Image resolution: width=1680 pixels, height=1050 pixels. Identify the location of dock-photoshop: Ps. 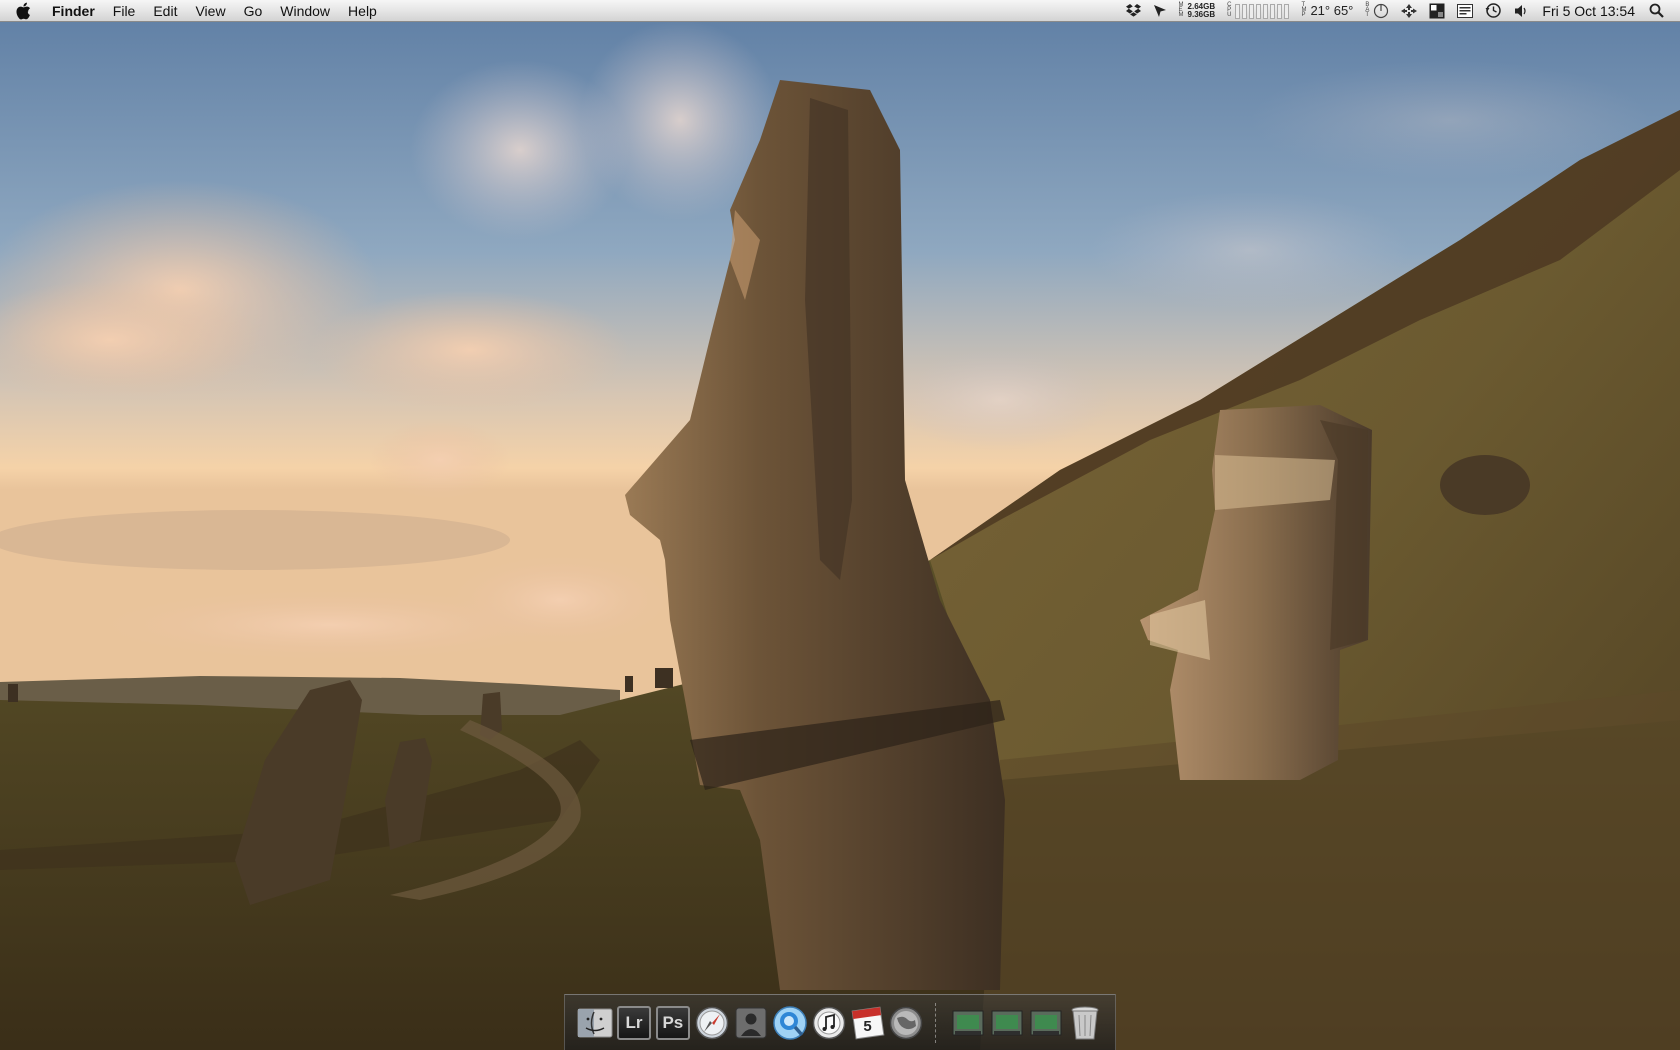
(673, 1023).